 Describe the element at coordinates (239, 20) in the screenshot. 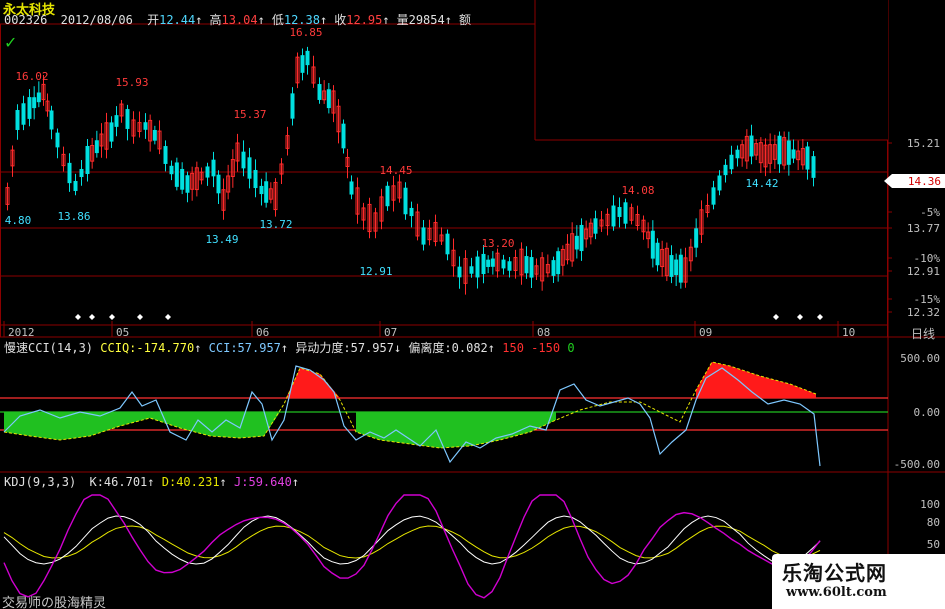

I see `quote-value: 13.04` at that location.